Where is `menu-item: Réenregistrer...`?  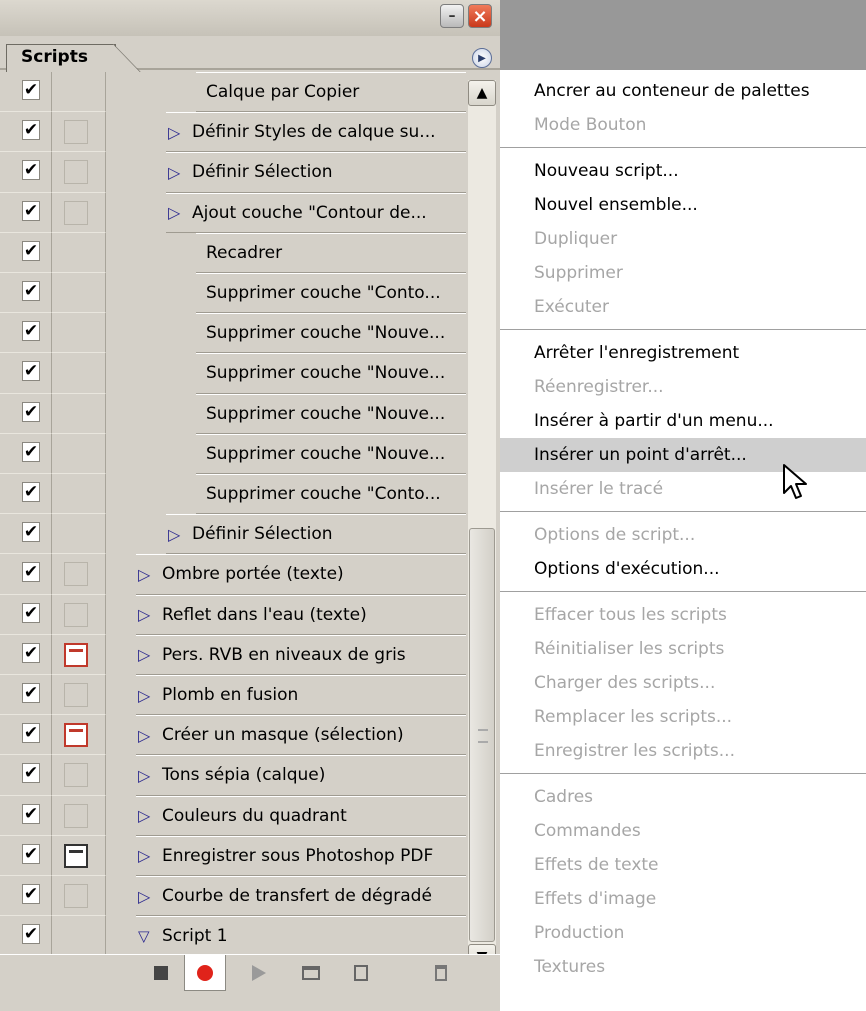 menu-item: Réenregistrer... is located at coordinates (683, 387).